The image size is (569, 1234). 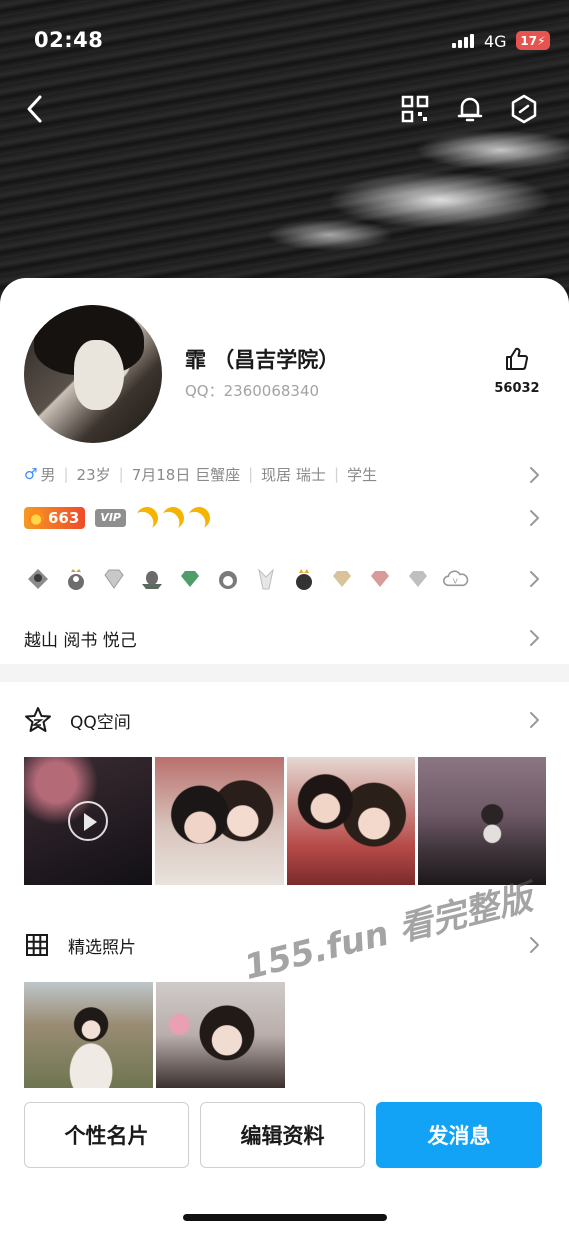 I want to click on level-row: 663 VIP, so click(x=117, y=518).